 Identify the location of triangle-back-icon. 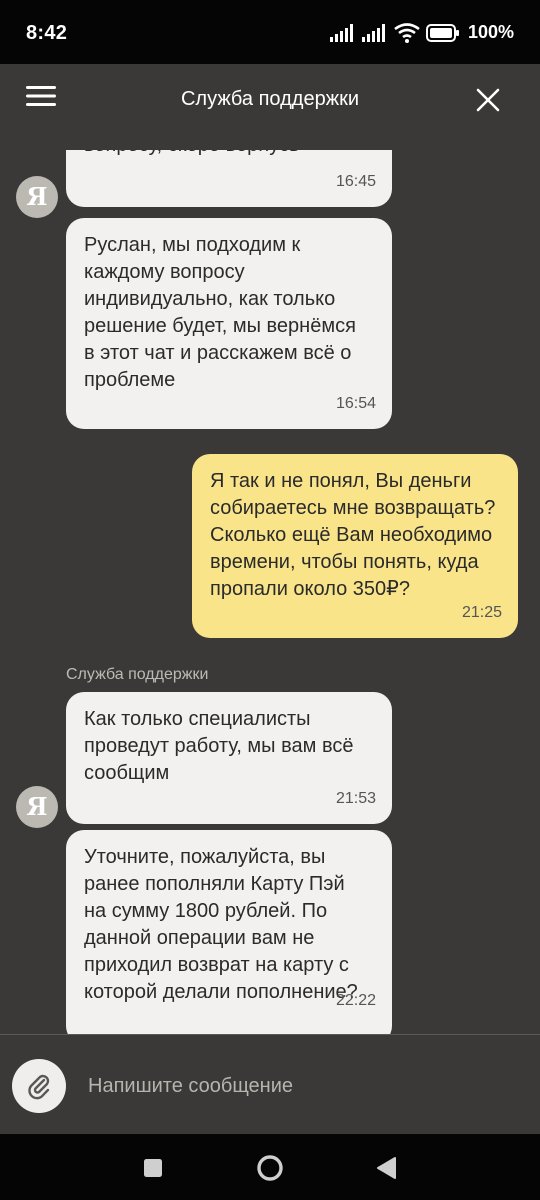
(386, 1168).